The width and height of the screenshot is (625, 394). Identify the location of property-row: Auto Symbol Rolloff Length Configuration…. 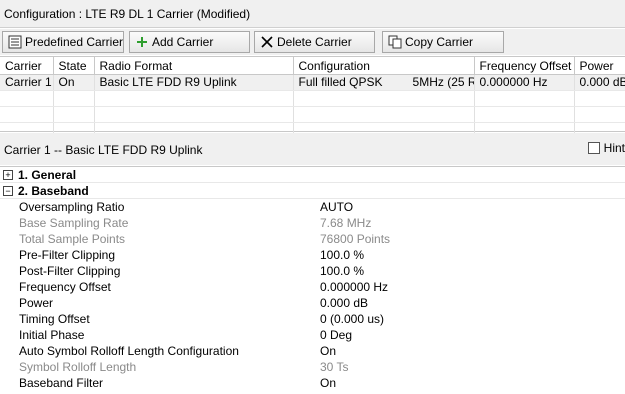
(312, 351).